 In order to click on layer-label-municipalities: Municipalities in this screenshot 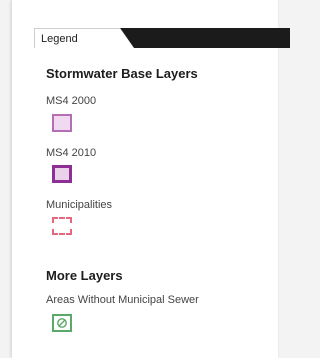, I will do `click(79, 205)`.